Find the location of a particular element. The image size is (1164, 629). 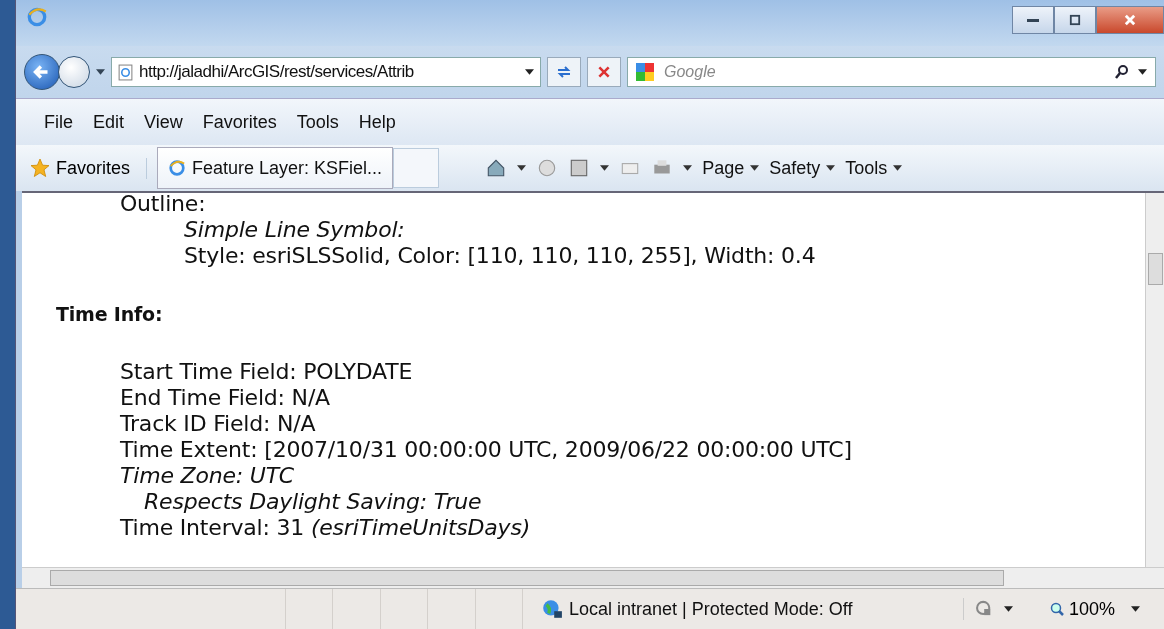

section-heading: Time Info: is located at coordinates (110, 314).